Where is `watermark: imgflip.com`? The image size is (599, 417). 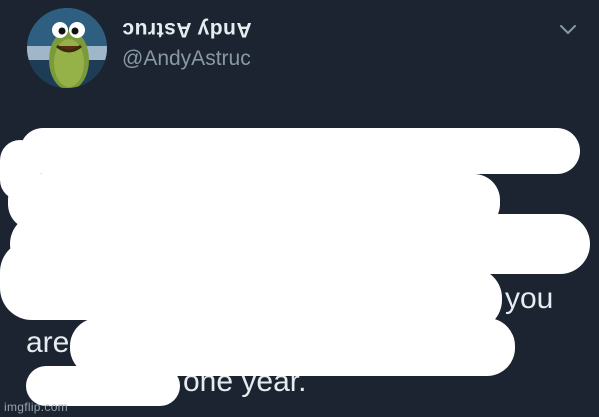
watermark: imgflip.com is located at coordinates (36, 407).